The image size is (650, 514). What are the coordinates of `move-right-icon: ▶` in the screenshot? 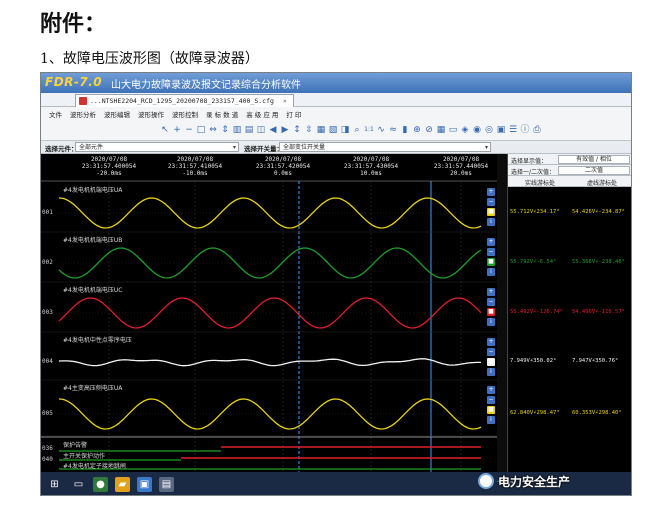 It's located at (285, 130).